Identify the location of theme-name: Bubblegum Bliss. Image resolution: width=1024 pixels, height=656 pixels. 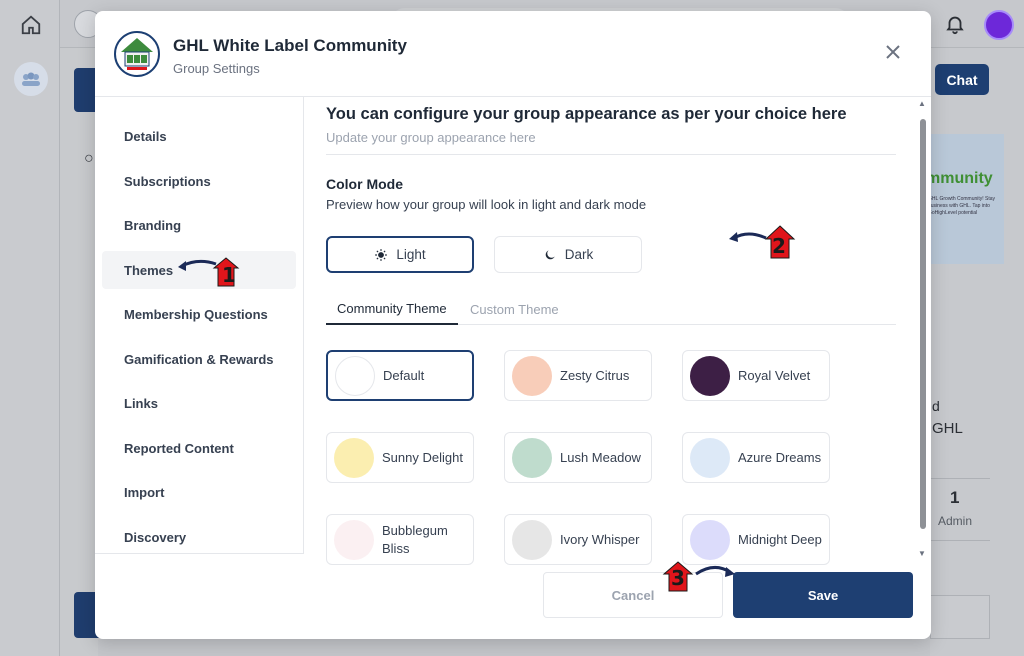
(415, 539).